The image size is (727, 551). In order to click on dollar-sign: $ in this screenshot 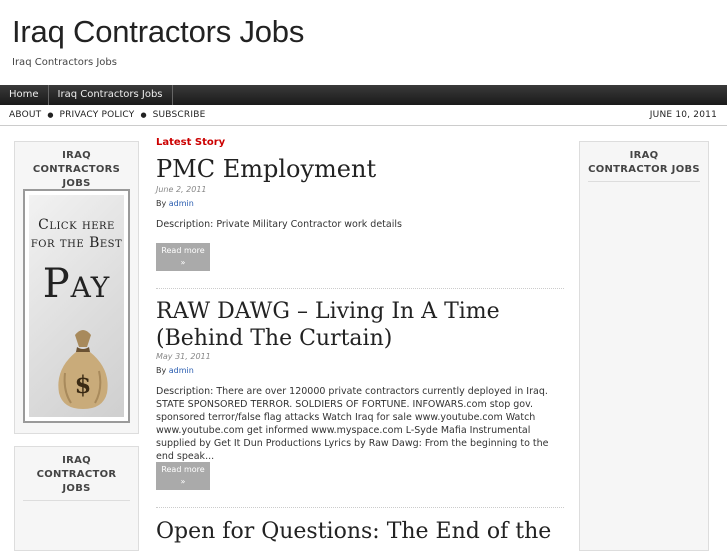, I will do `click(83, 384)`.